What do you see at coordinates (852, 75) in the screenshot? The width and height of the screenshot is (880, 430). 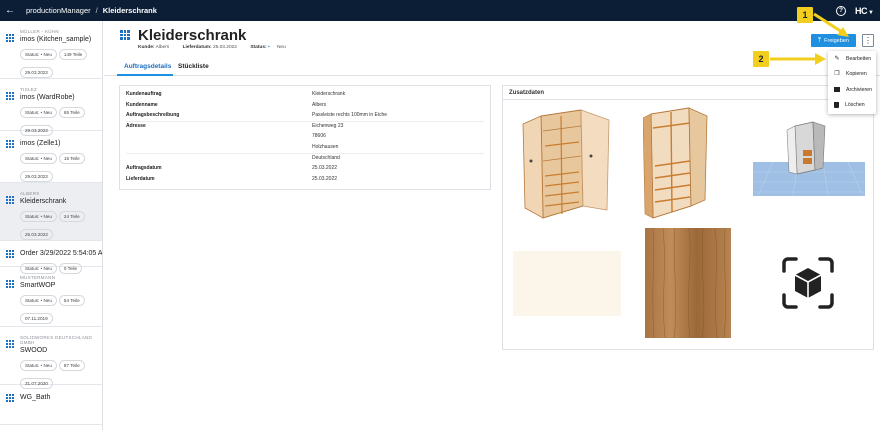 I see `menu-item-copy: ❐ Kopieren` at bounding box center [852, 75].